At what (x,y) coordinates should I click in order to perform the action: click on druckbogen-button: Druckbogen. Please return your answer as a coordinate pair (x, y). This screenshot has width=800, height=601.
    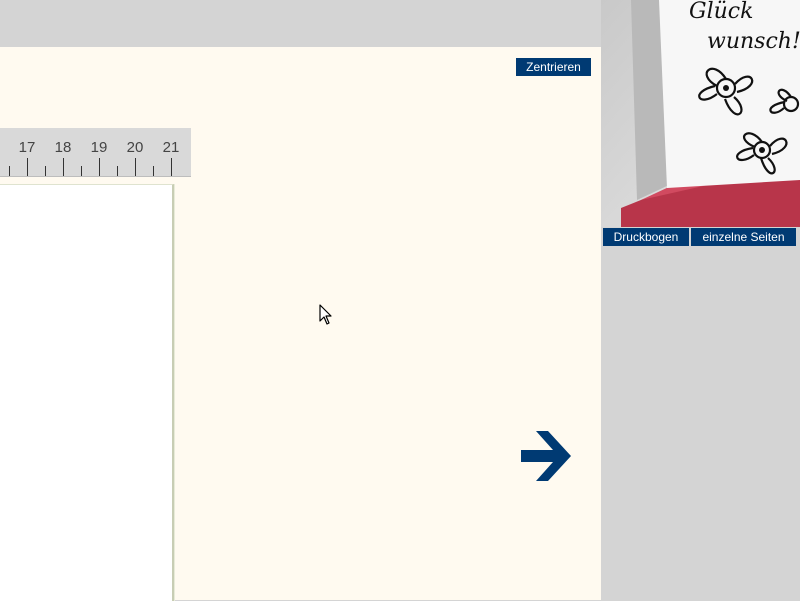
    Looking at the image, I should click on (646, 237).